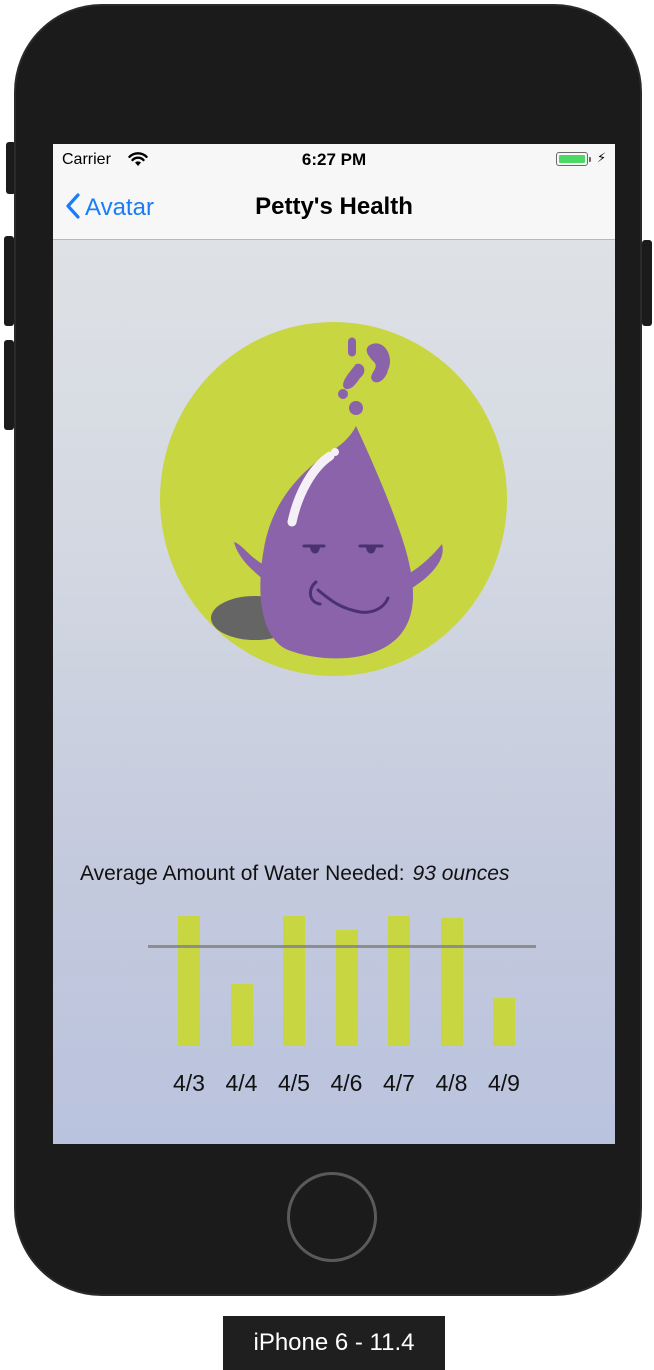  Describe the element at coordinates (343, 994) in the screenshot. I see `water-chart` at that location.